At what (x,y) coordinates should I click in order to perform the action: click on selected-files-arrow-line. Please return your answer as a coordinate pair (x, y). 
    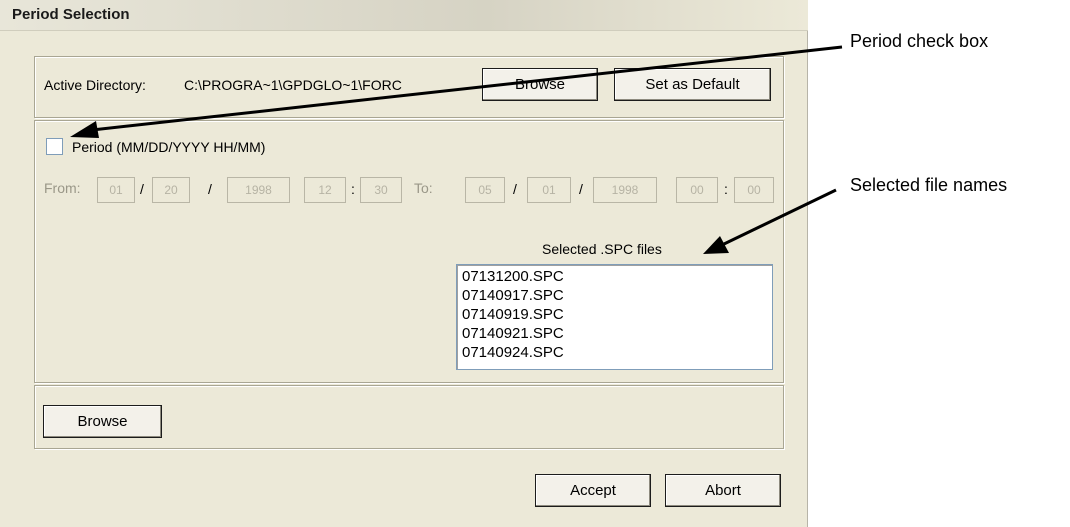
    Looking at the image, I should click on (780, 217).